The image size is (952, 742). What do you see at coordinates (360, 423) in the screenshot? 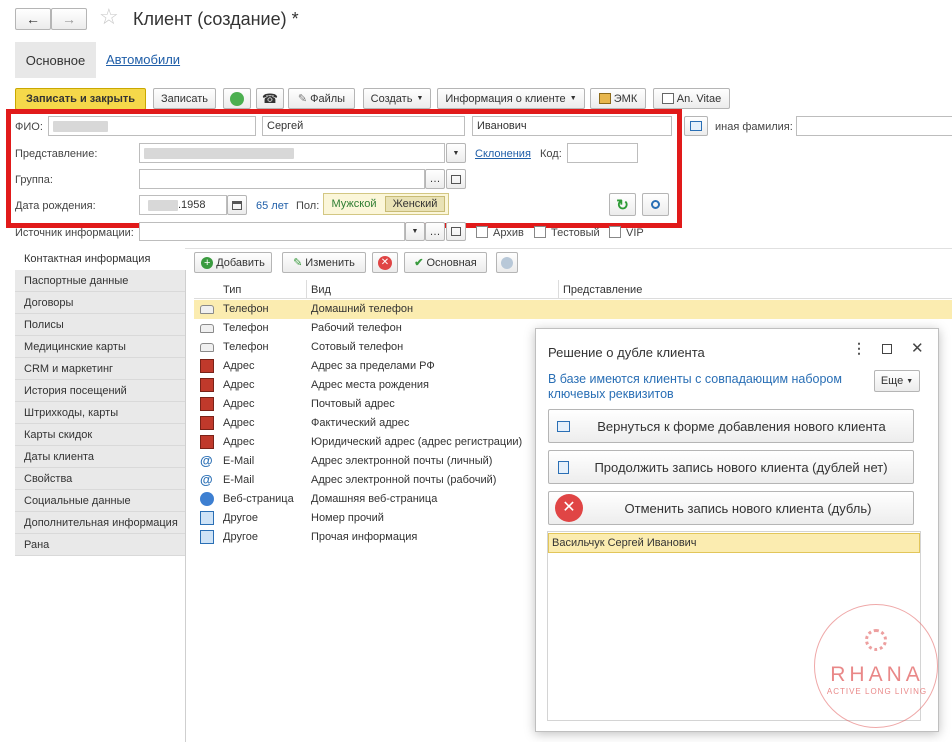
I see `cell-kind: Фактический адрес` at bounding box center [360, 423].